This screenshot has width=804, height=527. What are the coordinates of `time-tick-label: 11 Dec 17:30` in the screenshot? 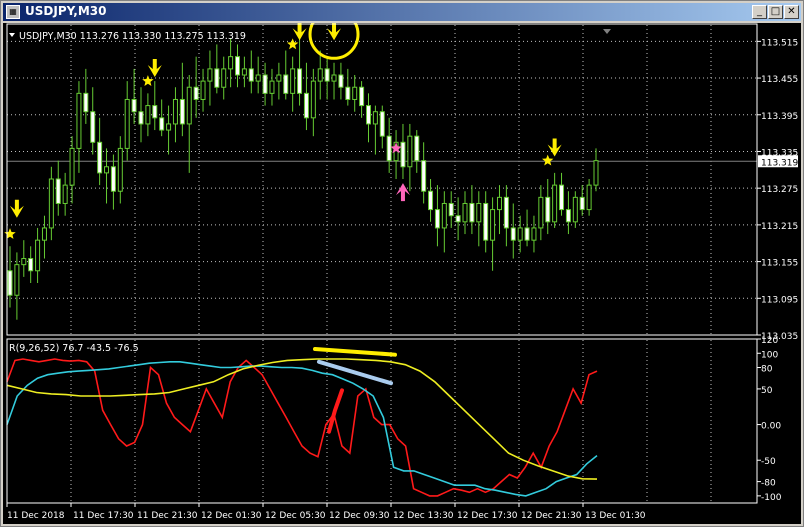 It's located at (103, 516).